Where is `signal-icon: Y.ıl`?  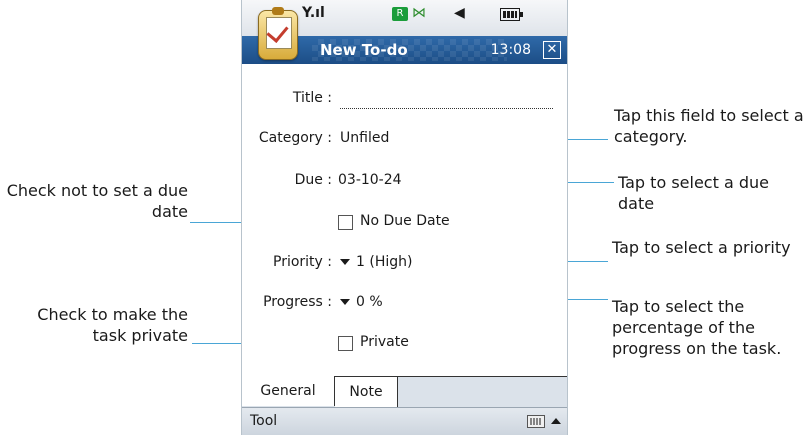 signal-icon: Y.ıl is located at coordinates (313, 13).